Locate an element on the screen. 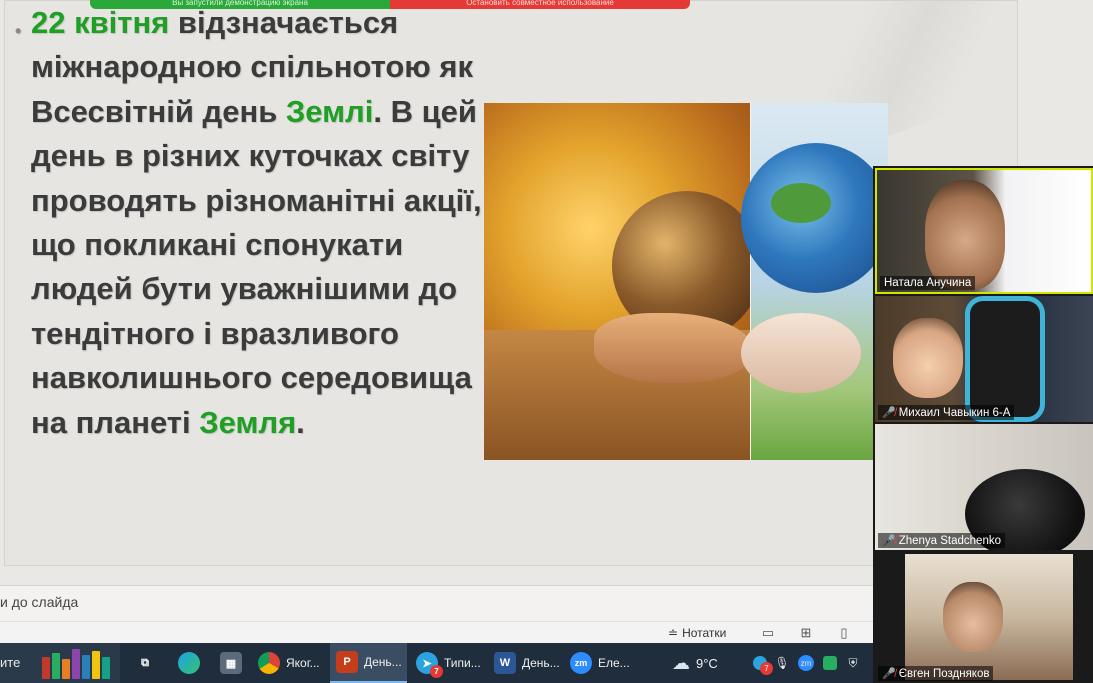 This screenshot has width=1093, height=683. edge-button is located at coordinates (190, 663).